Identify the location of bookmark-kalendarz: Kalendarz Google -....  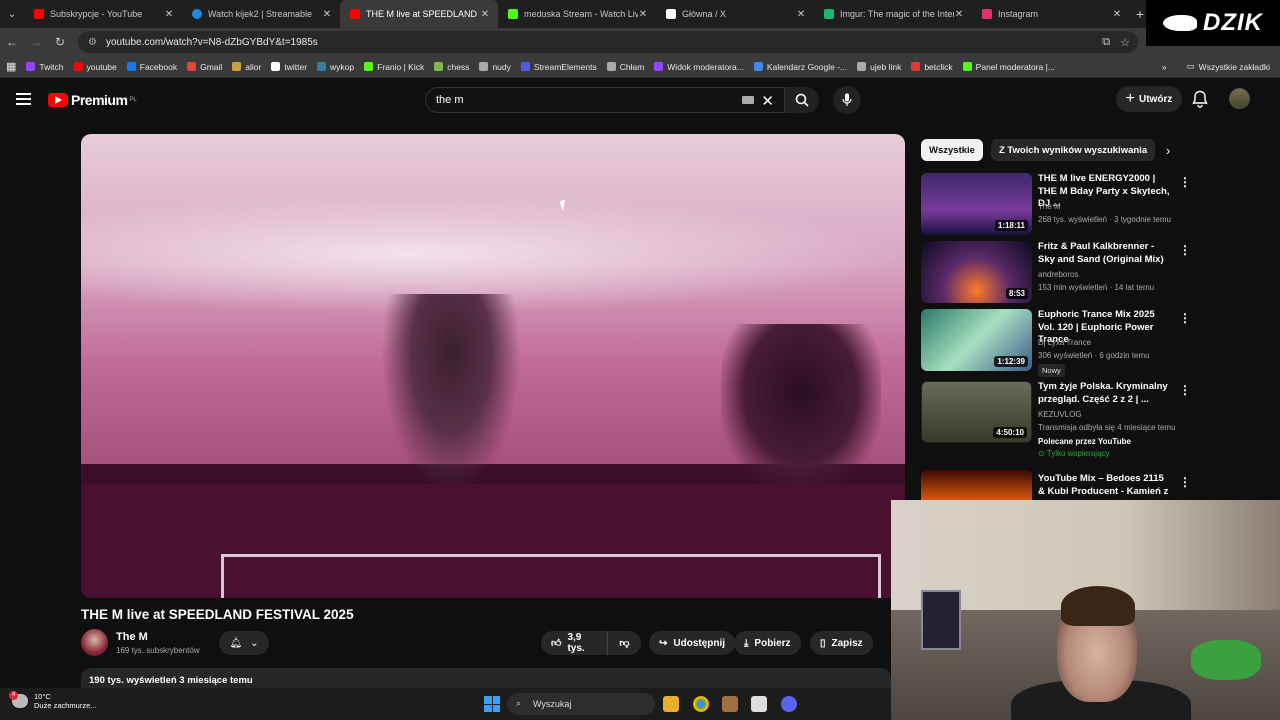
(800, 67).